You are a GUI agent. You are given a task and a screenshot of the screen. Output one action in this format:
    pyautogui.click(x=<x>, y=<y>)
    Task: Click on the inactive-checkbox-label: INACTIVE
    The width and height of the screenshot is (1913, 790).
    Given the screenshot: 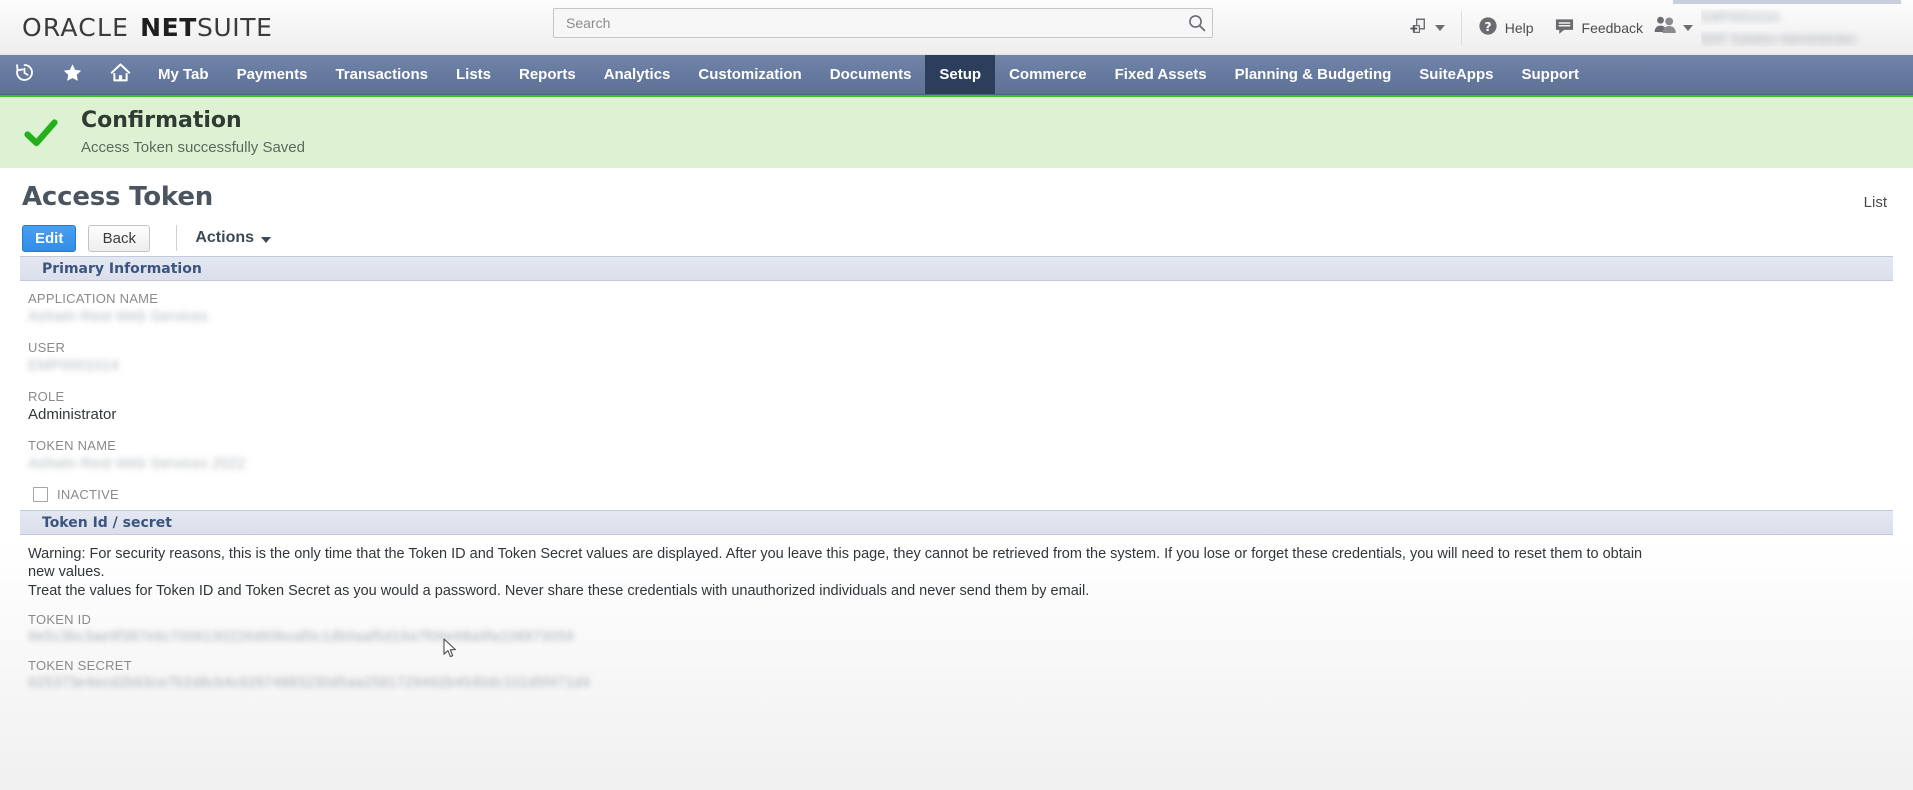 What is the action you would take?
    pyautogui.click(x=88, y=494)
    